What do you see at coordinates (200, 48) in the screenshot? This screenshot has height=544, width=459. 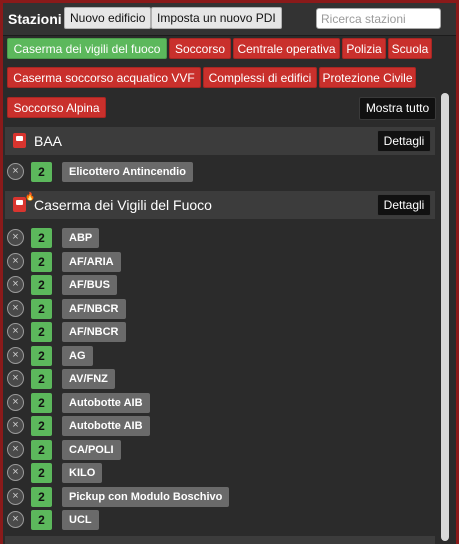 I see `filter-rescue: Soccorso` at bounding box center [200, 48].